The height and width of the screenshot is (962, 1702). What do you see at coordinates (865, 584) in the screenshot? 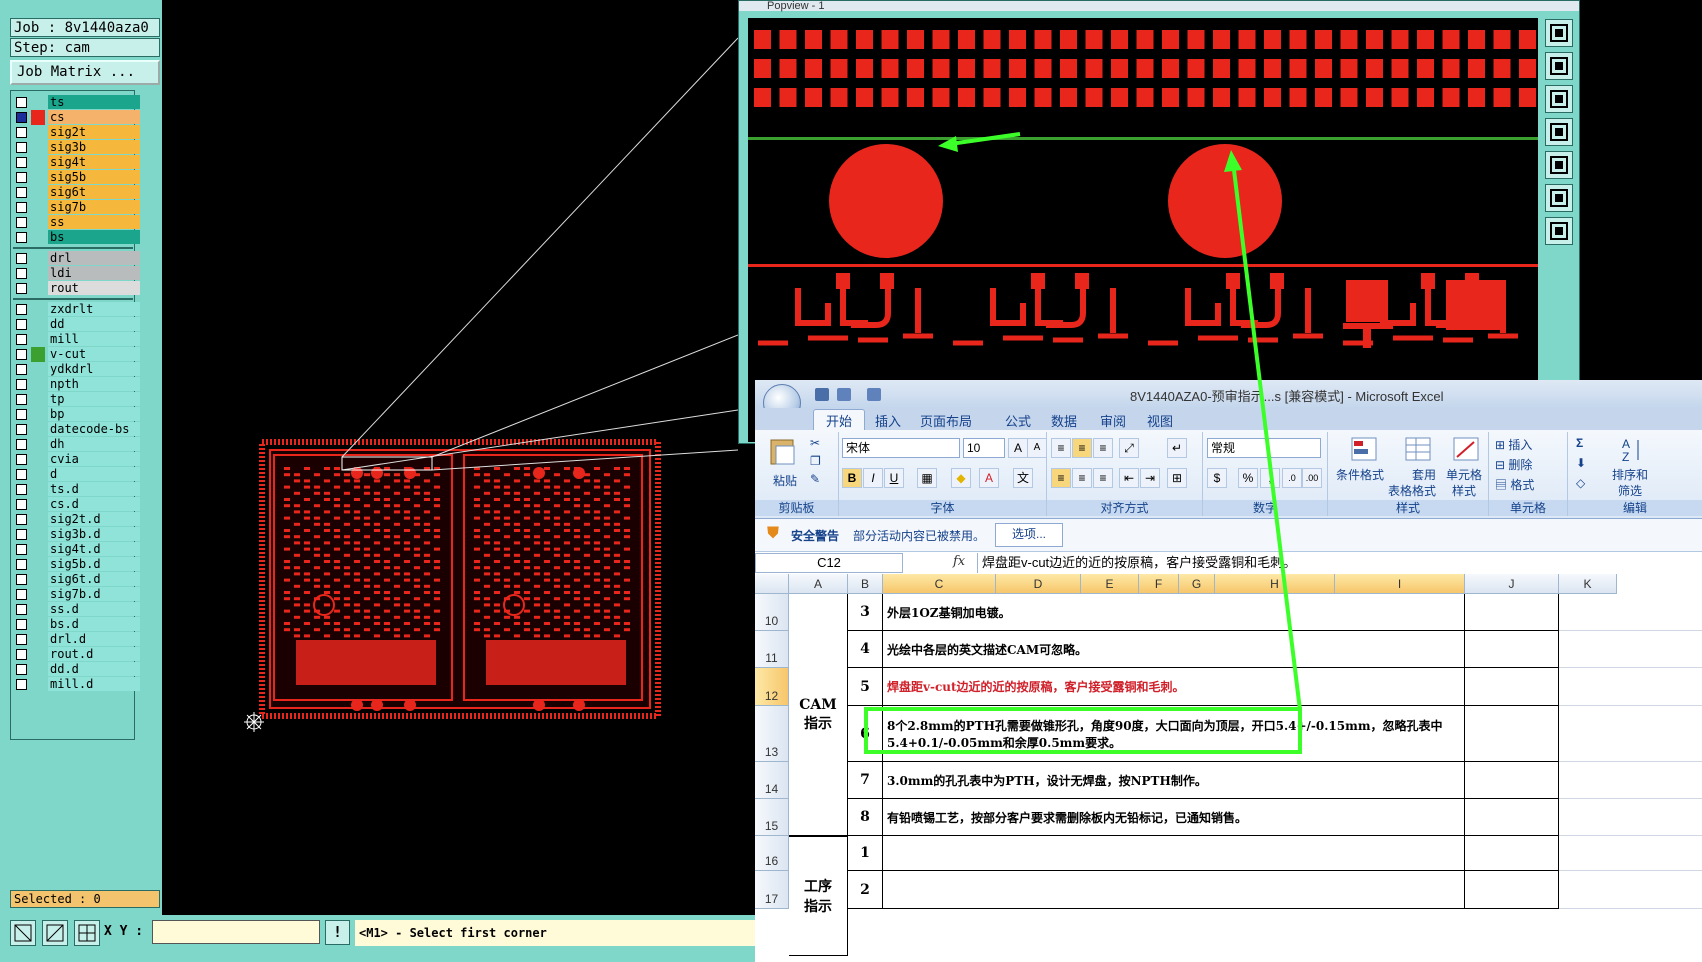
I see `column-header-B: B` at bounding box center [865, 584].